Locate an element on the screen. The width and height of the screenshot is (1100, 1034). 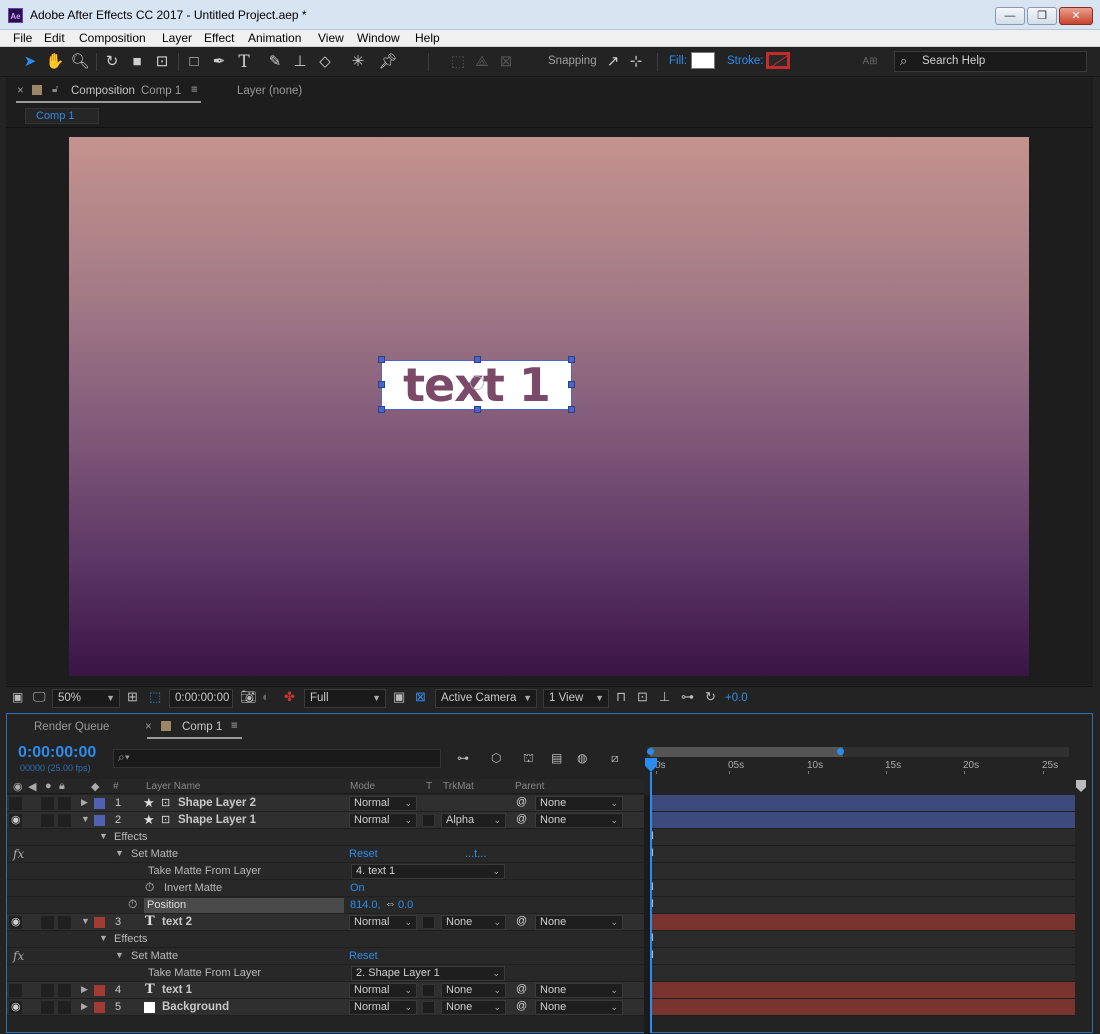
motion-blur-icon: ◍ is located at coordinates (582, 758).